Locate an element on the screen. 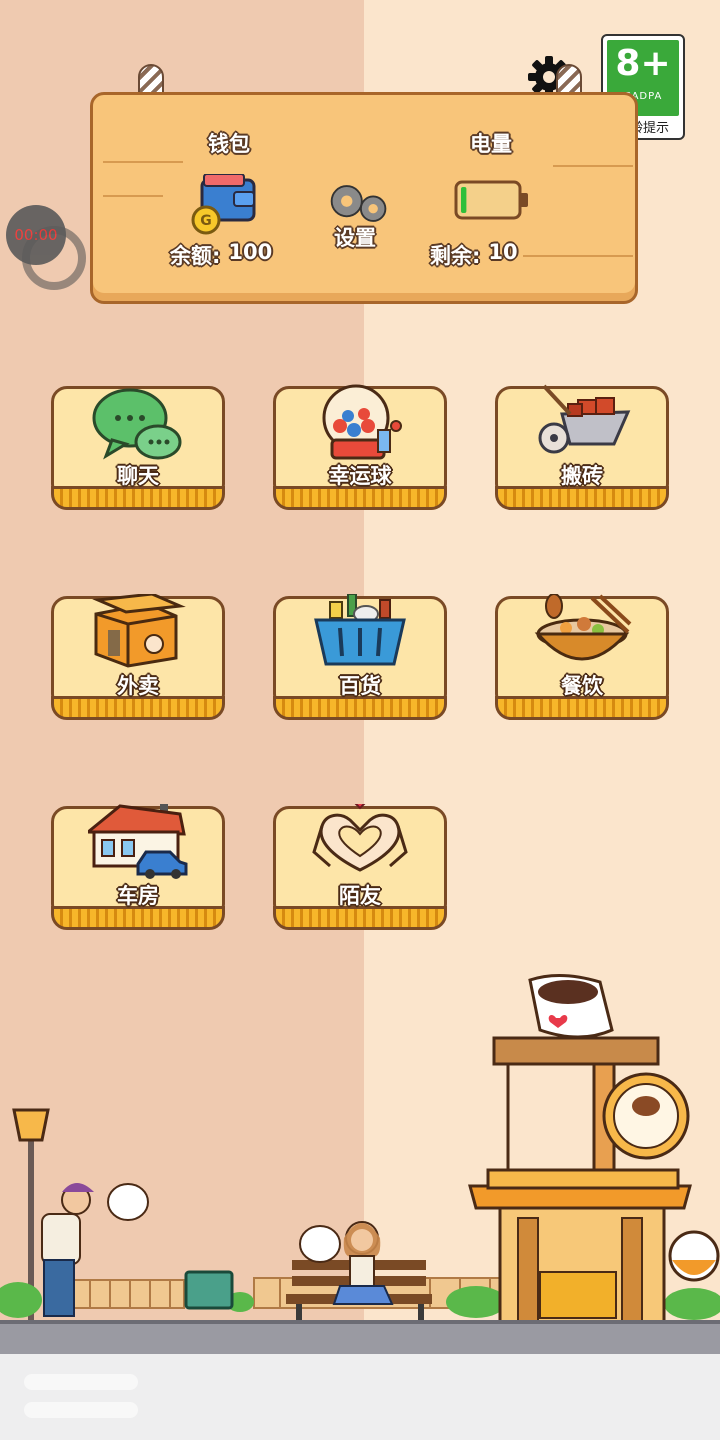  settings-gears-icon is located at coordinates (359, 204).